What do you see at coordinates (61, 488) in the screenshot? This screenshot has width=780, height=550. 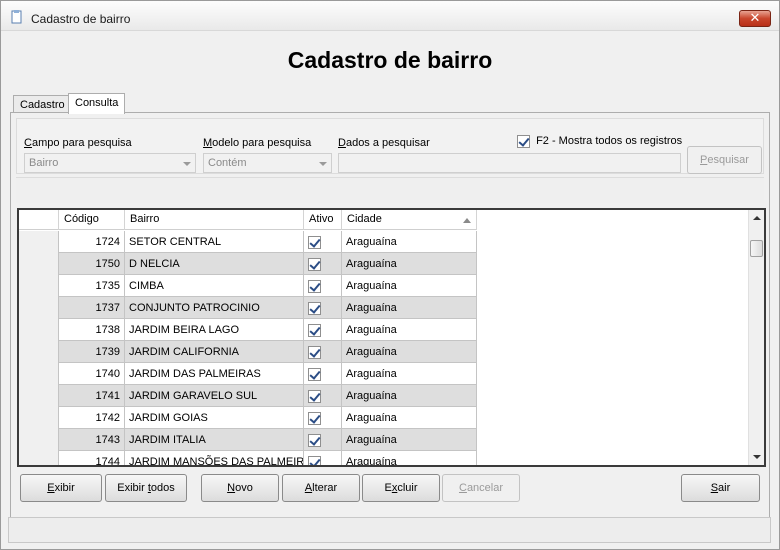 I see `exibir-button: Exibir` at bounding box center [61, 488].